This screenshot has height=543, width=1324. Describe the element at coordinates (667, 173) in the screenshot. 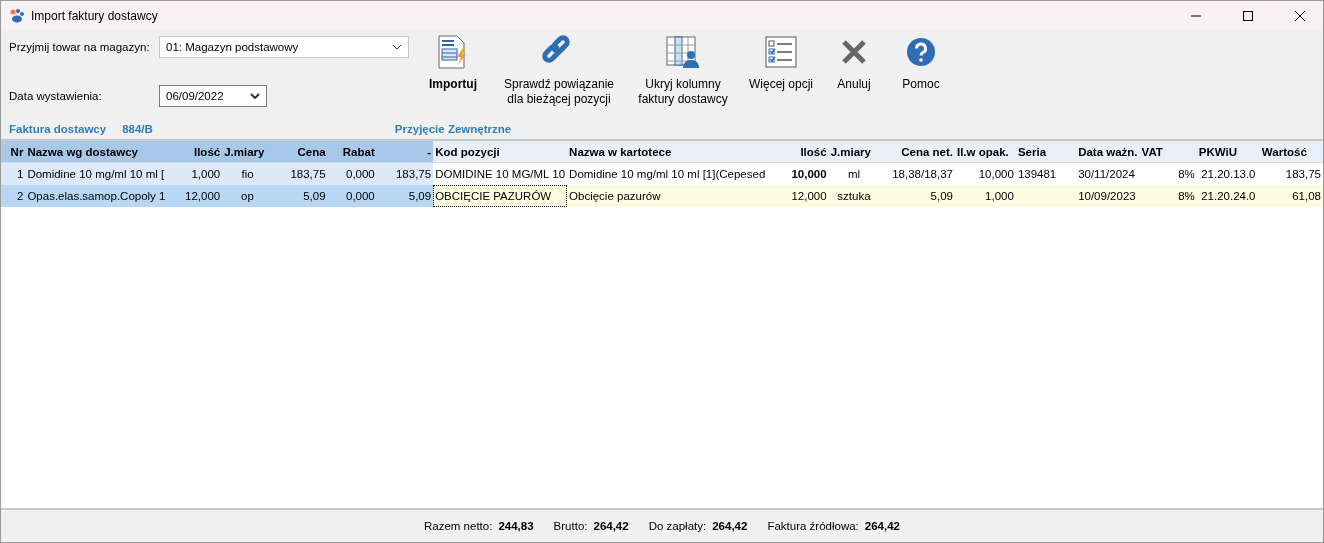

I see `table-cell: Domidine 10 mg/ml 10 ml [1](Cepesed` at that location.